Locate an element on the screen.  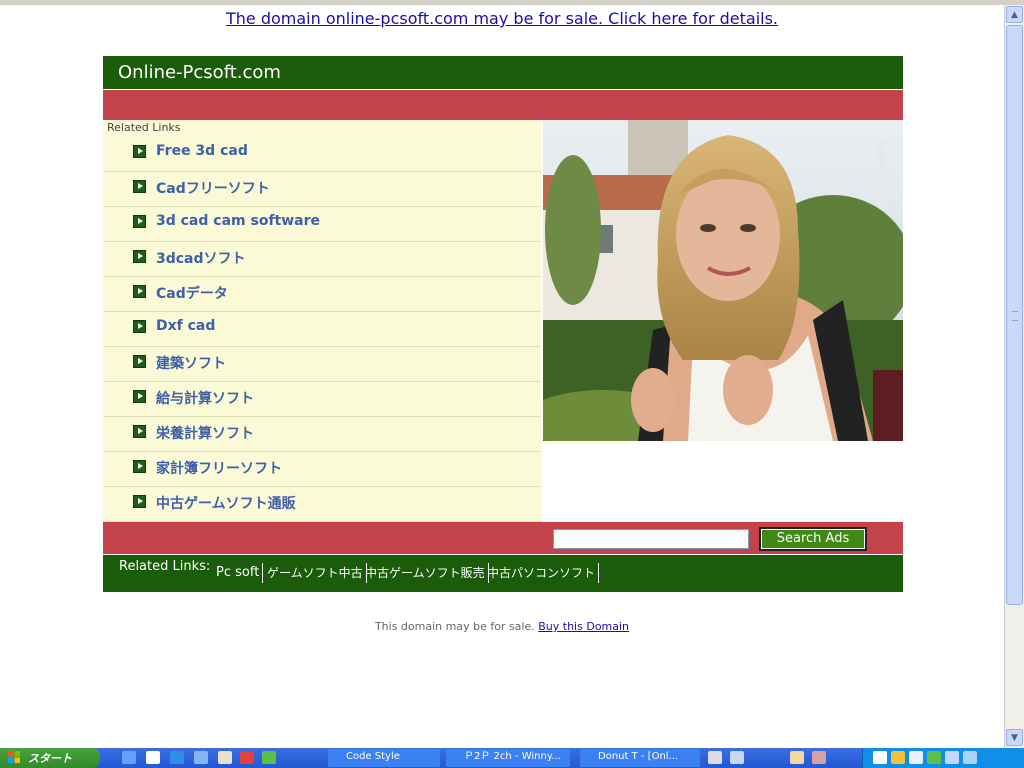
related-link-item: 給与計算ソフト is located at coordinates (322, 399).